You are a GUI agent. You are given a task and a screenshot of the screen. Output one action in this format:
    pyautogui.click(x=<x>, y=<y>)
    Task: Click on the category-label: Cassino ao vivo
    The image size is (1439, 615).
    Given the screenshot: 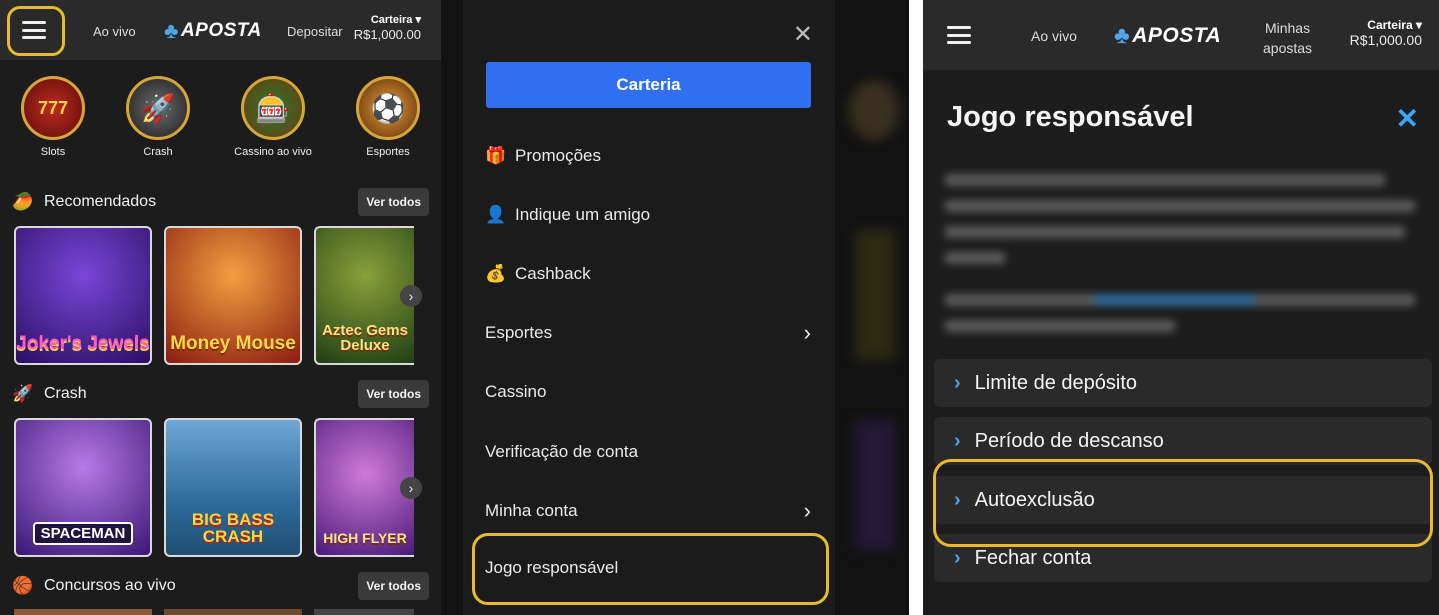 What is the action you would take?
    pyautogui.click(x=273, y=152)
    